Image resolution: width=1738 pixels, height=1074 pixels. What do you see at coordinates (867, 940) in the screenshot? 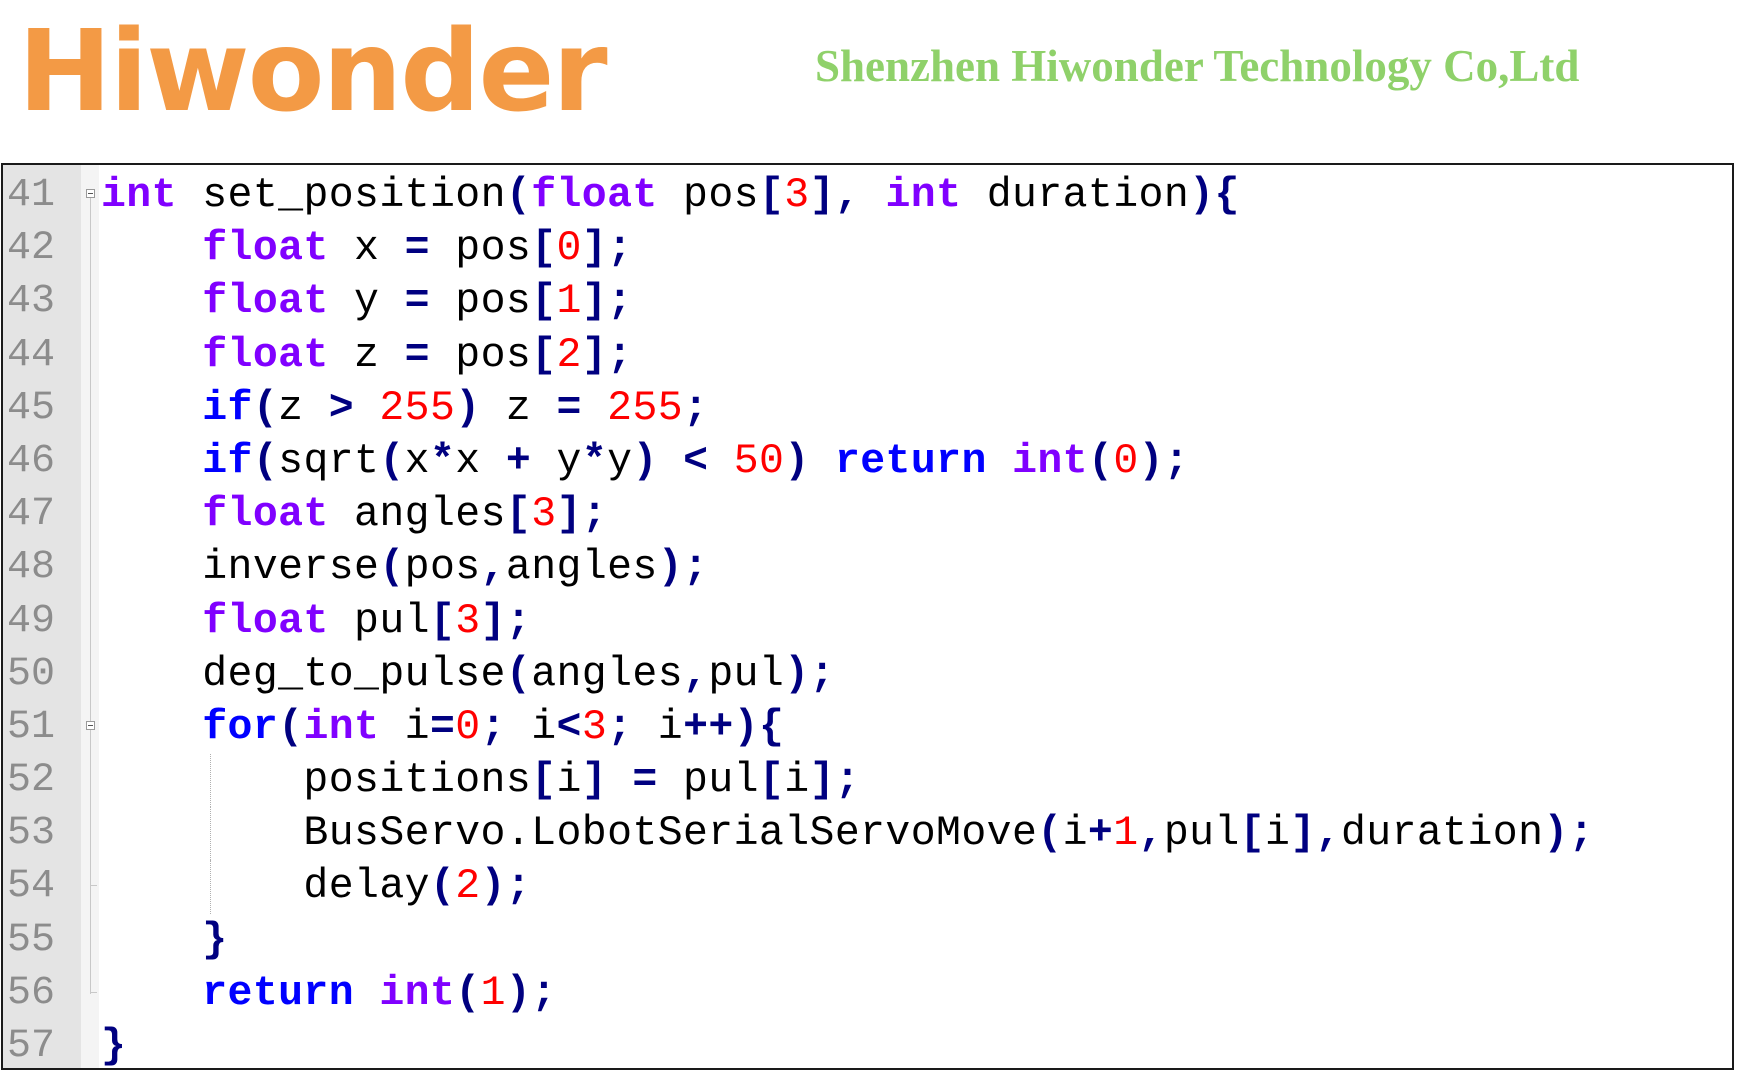
I see `code-line: 55 }` at bounding box center [867, 940].